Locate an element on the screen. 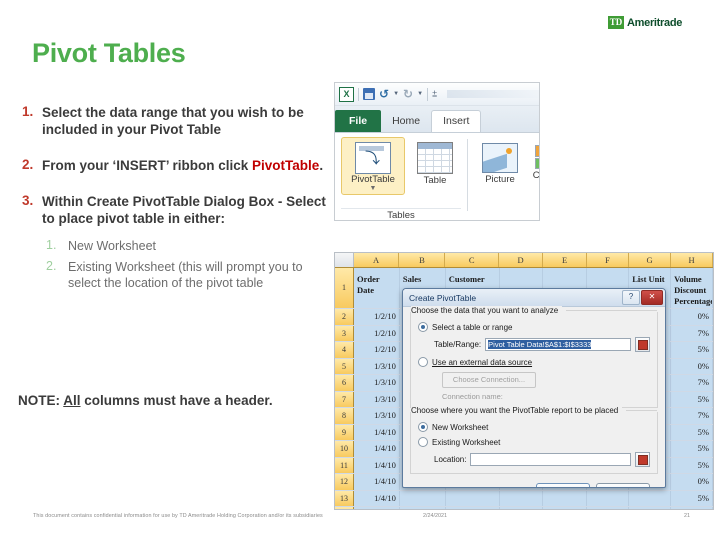  select-all-corner is located at coordinates (344, 260).